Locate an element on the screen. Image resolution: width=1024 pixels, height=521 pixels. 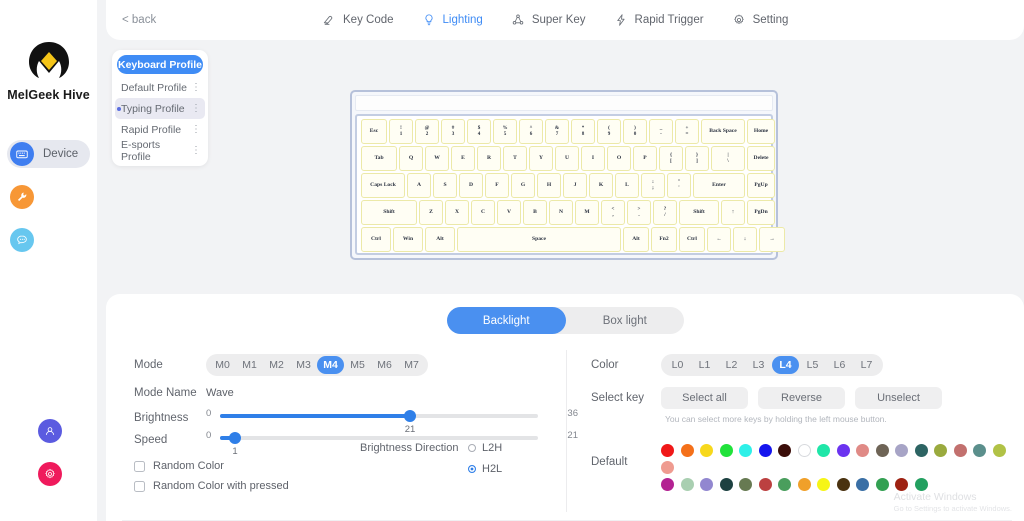
speed-knob is located at coordinates (235, 438).